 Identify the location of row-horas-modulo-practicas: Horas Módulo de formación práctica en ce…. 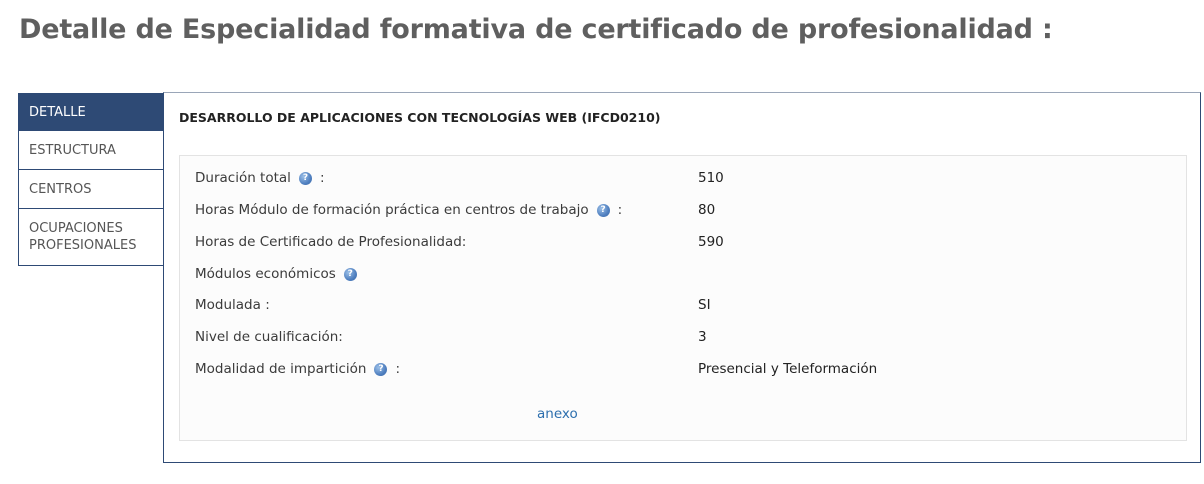
(685, 210).